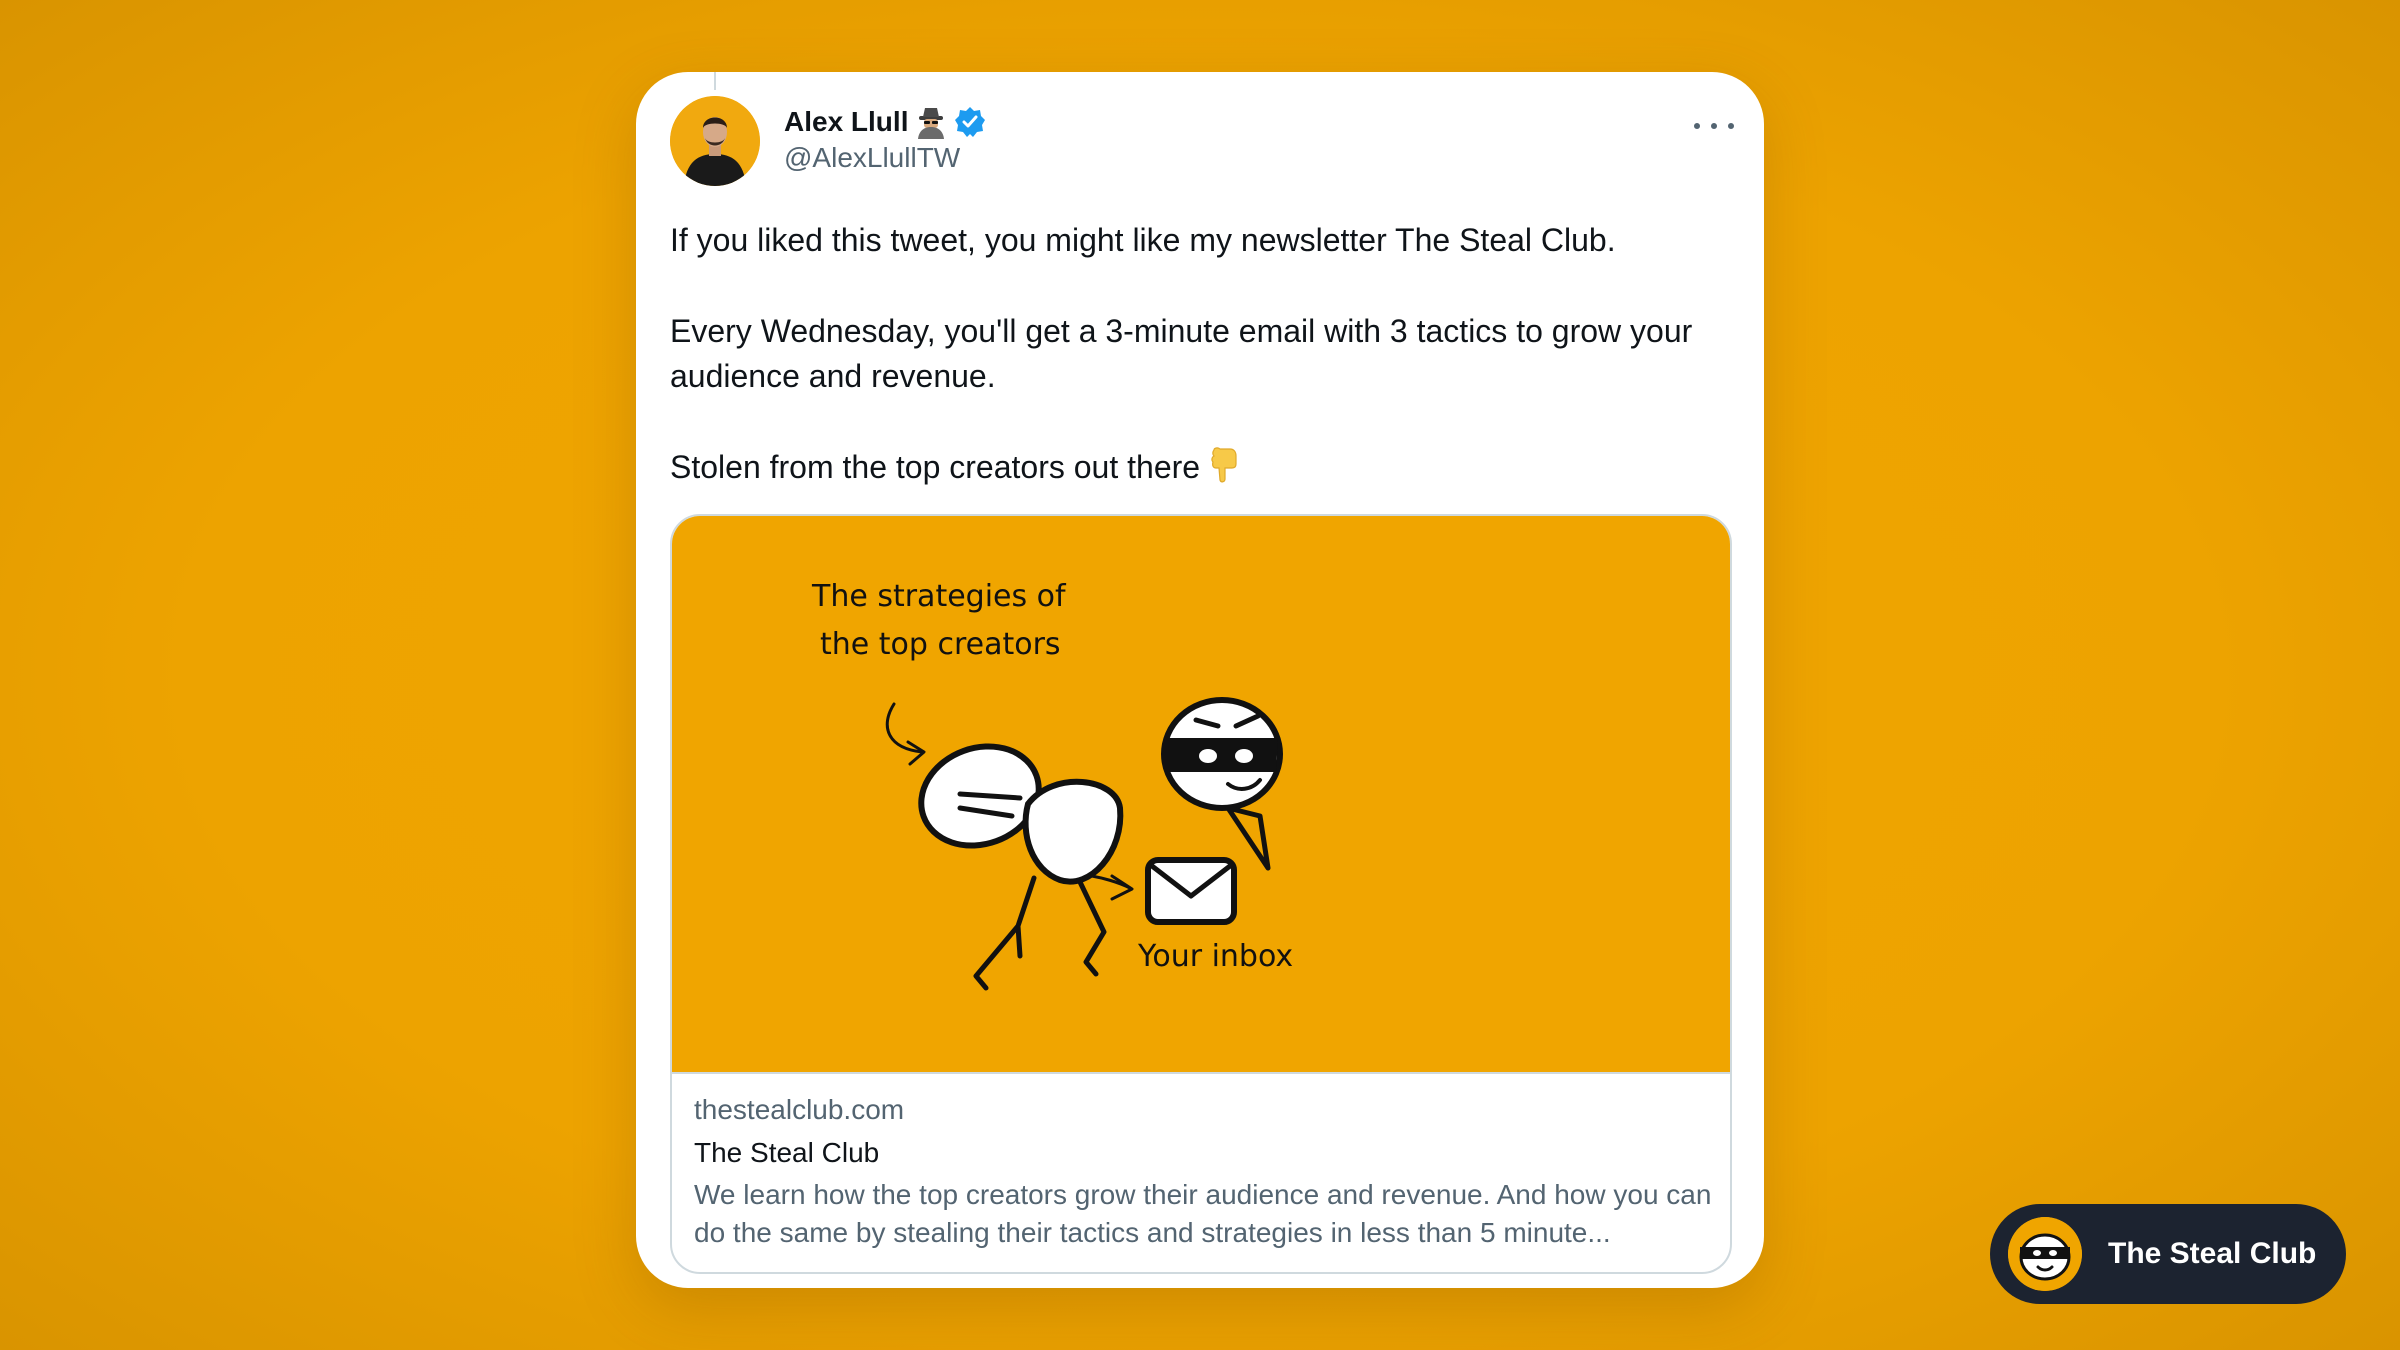  I want to click on avatar-person-icon, so click(715, 141).